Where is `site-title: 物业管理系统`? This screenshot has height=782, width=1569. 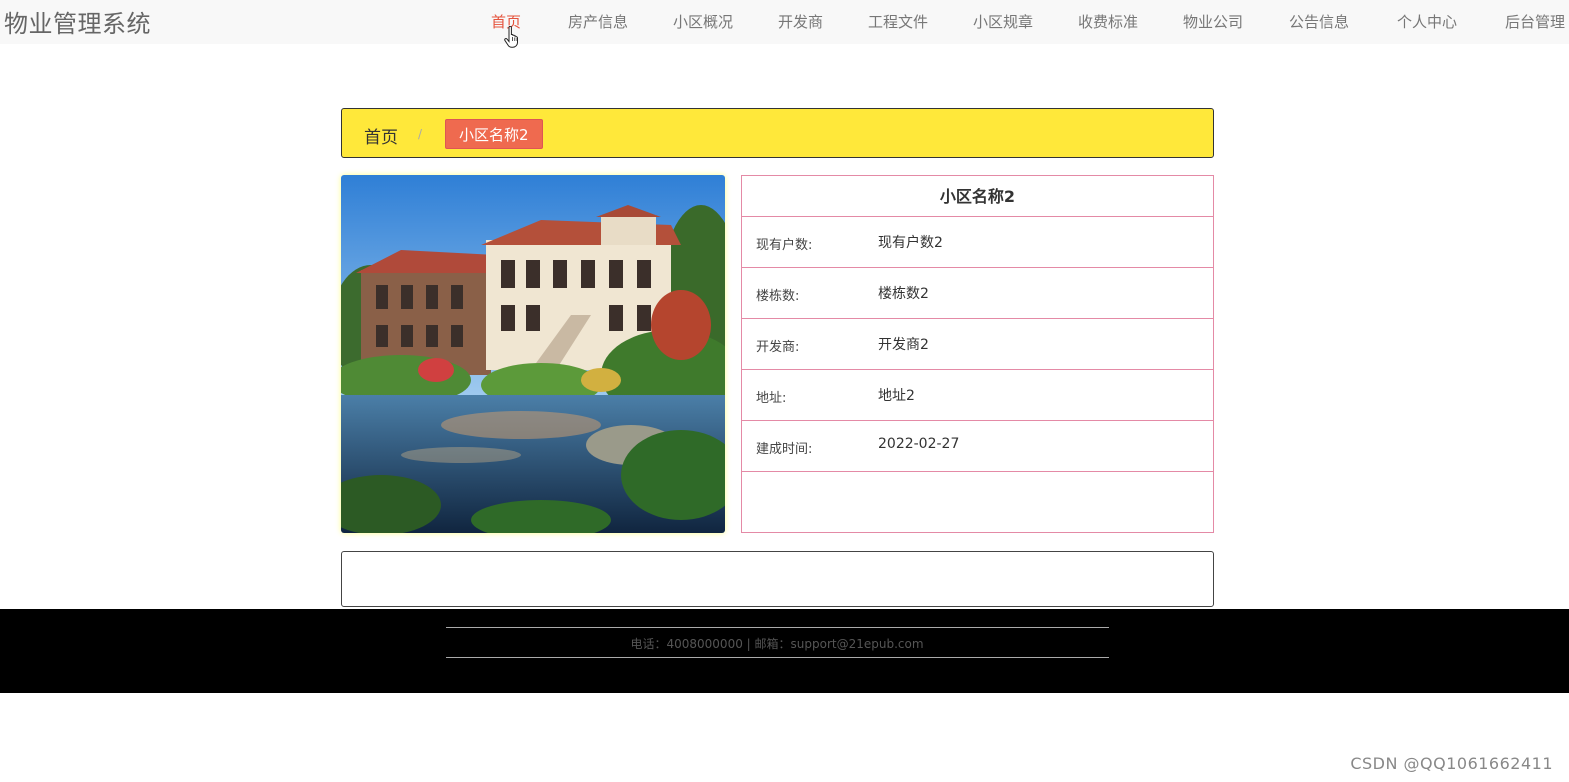
site-title: 物业管理系统 is located at coordinates (77, 24).